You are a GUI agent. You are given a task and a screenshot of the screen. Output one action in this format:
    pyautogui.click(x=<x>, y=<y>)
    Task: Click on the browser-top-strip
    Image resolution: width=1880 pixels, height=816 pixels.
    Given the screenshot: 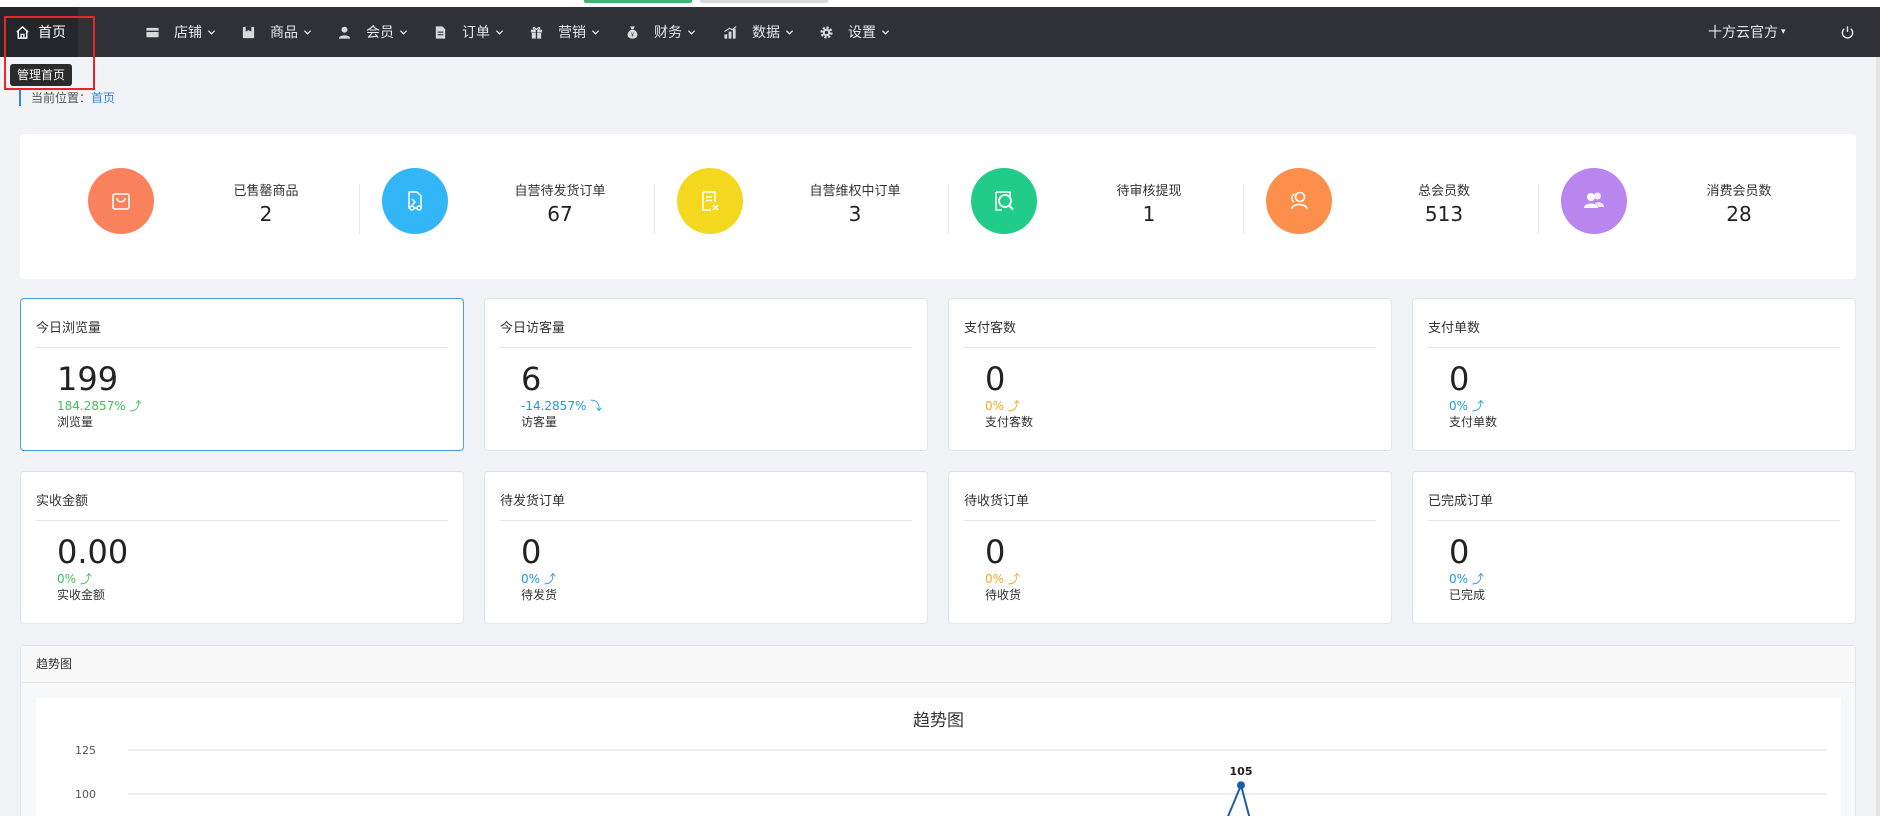 What is the action you would take?
    pyautogui.click(x=940, y=3)
    